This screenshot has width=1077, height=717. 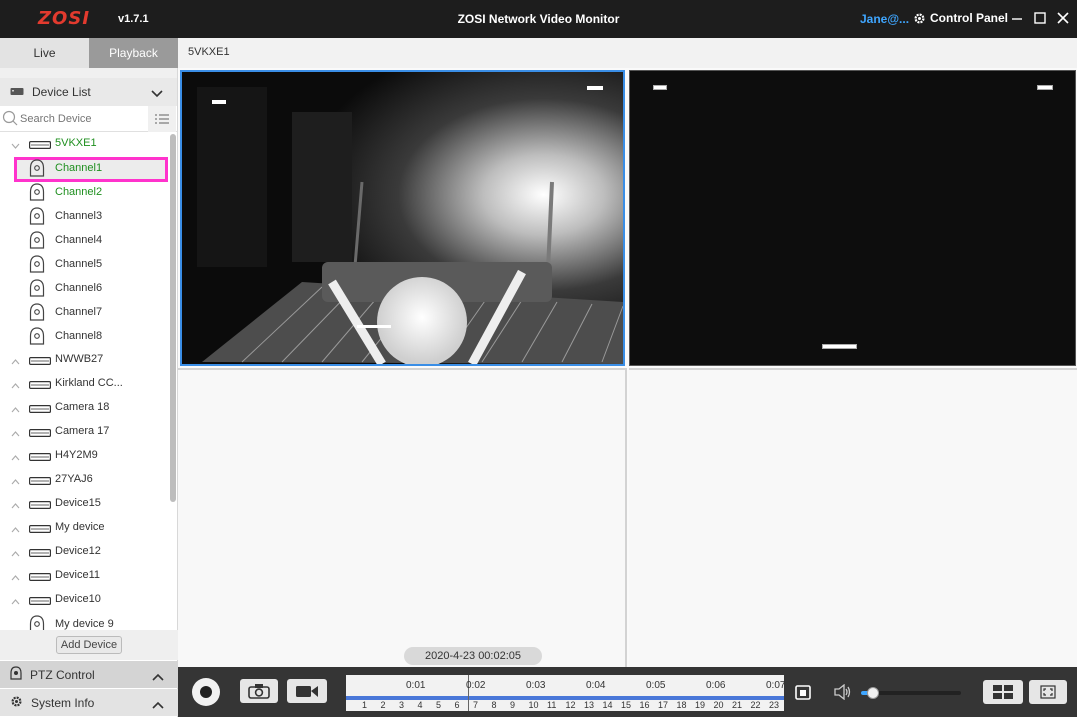 What do you see at coordinates (85, 576) in the screenshot?
I see `device-tree-item: Device11` at bounding box center [85, 576].